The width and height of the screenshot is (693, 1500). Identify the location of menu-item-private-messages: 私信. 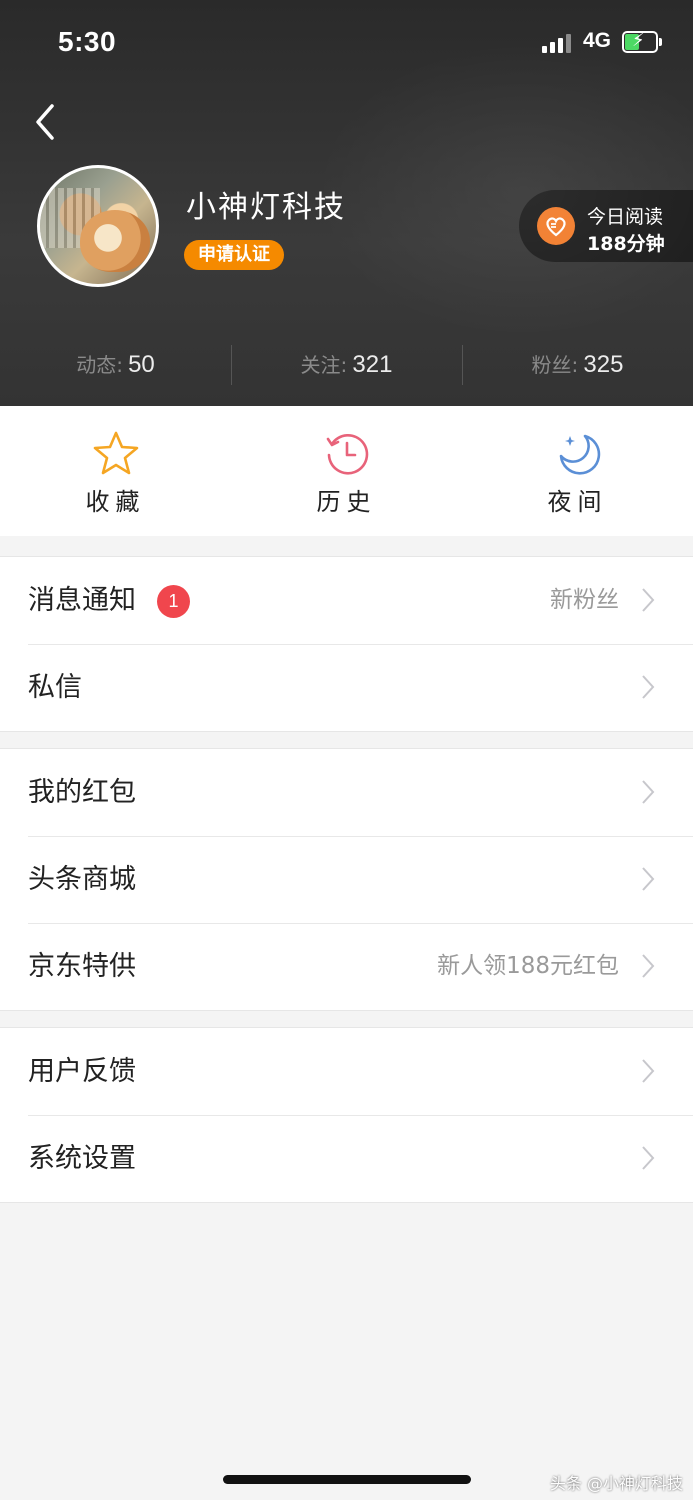
(346, 687).